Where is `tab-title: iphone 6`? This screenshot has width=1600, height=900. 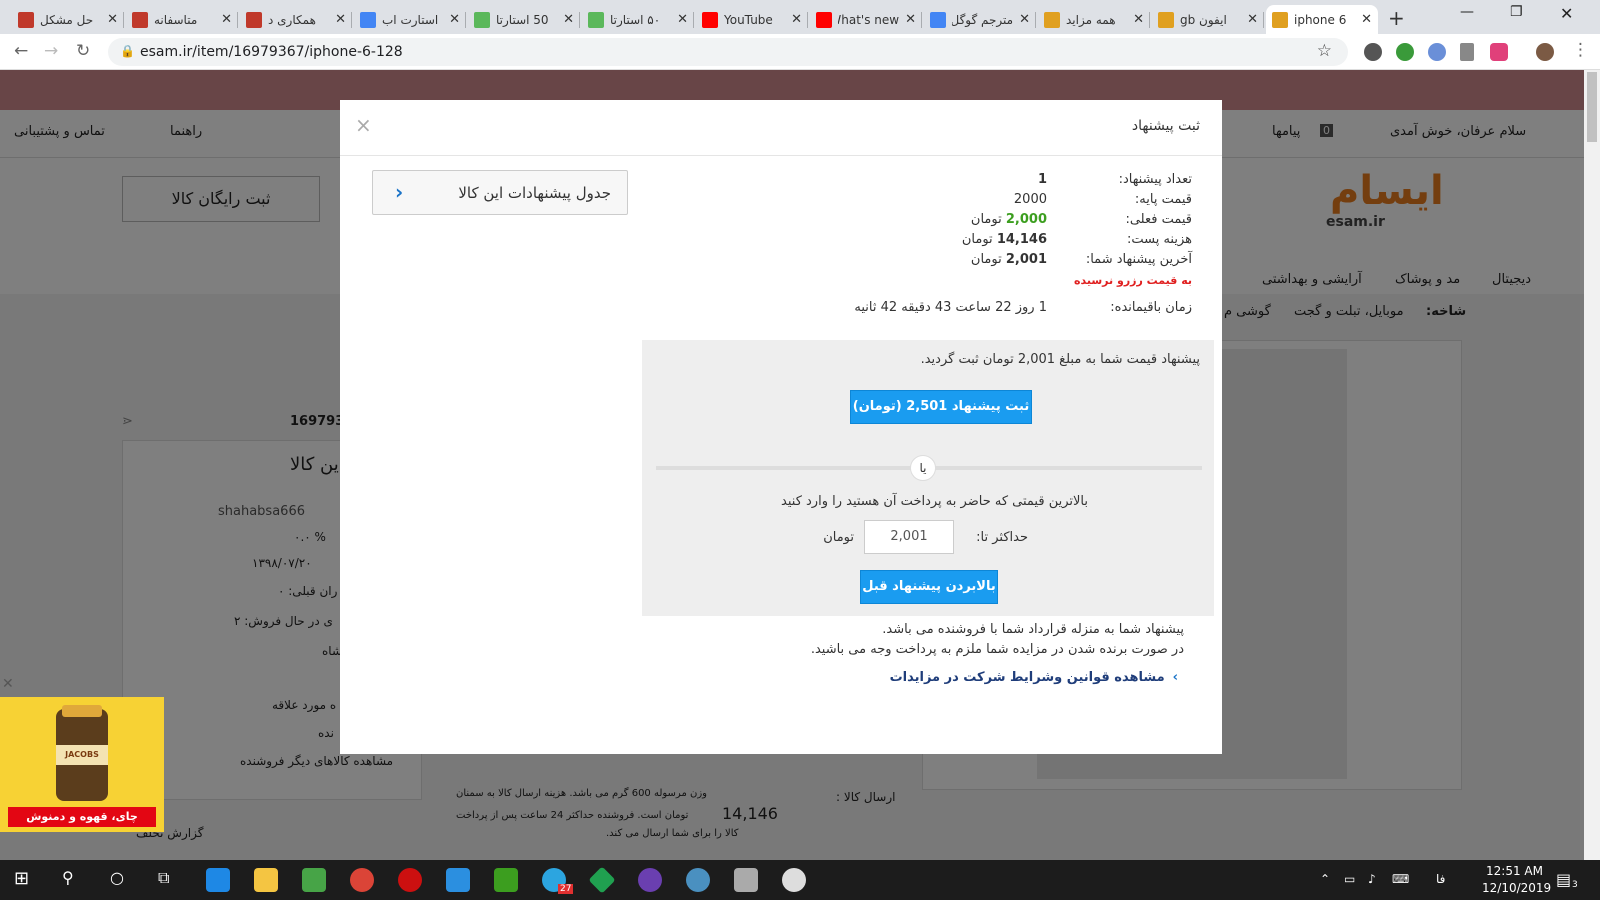 tab-title: iphone 6 is located at coordinates (1320, 19).